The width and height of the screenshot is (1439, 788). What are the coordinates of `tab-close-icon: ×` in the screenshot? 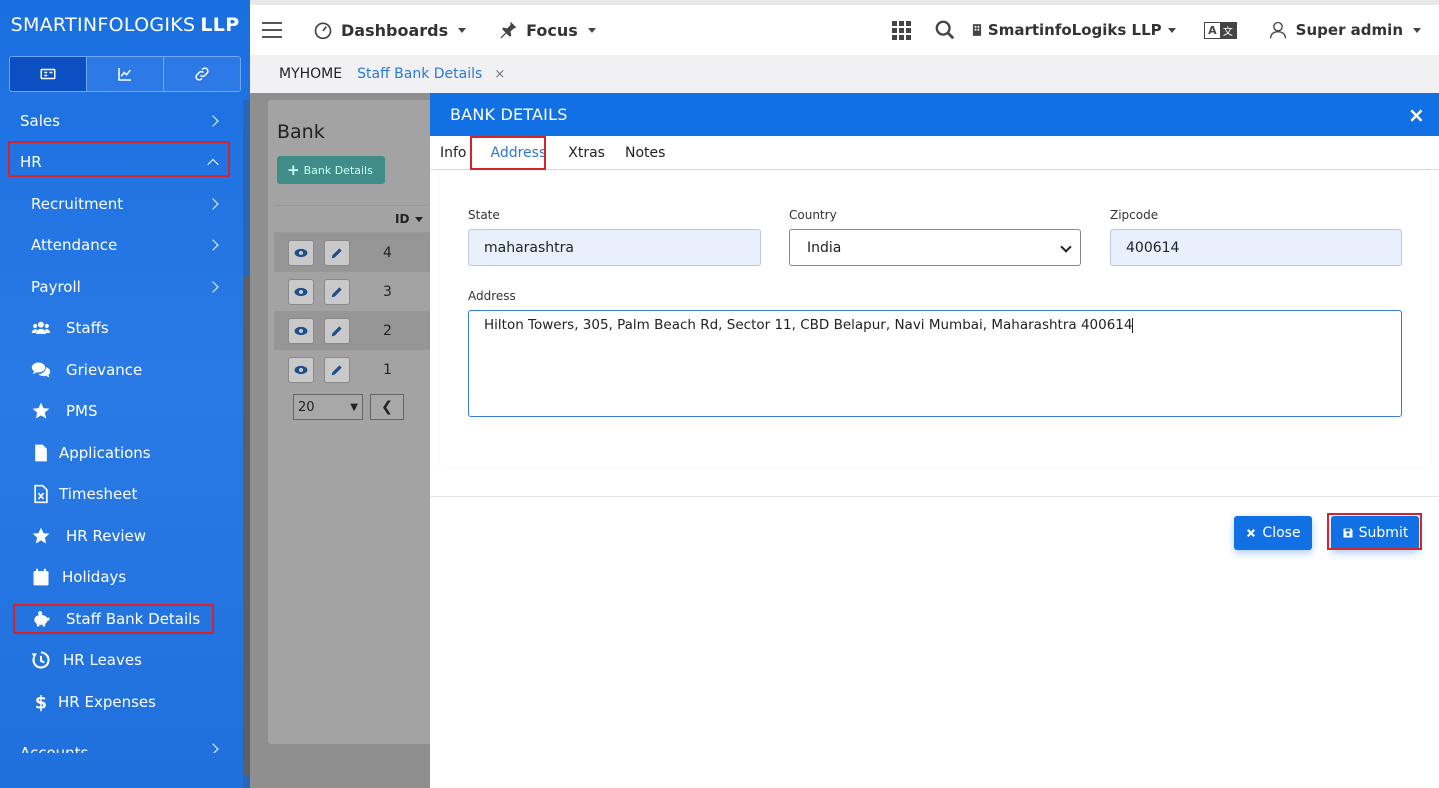 It's located at (499, 74).